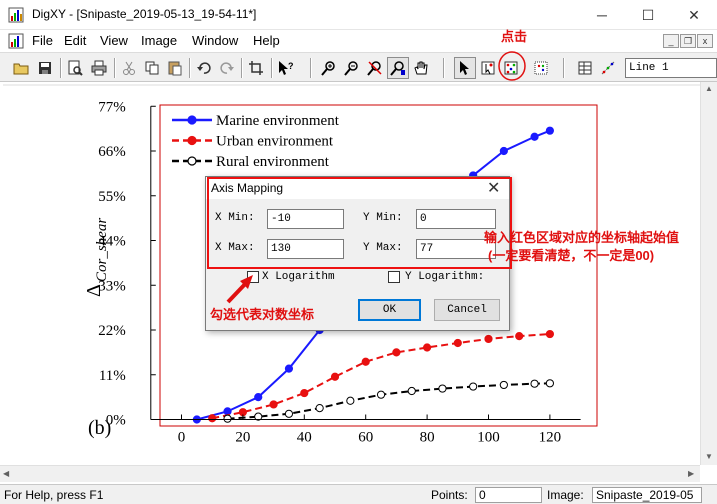 The image size is (717, 504). What do you see at coordinates (262, 314) in the screenshot?
I see `log-hint-text: 勾选代表对数坐标` at bounding box center [262, 314].